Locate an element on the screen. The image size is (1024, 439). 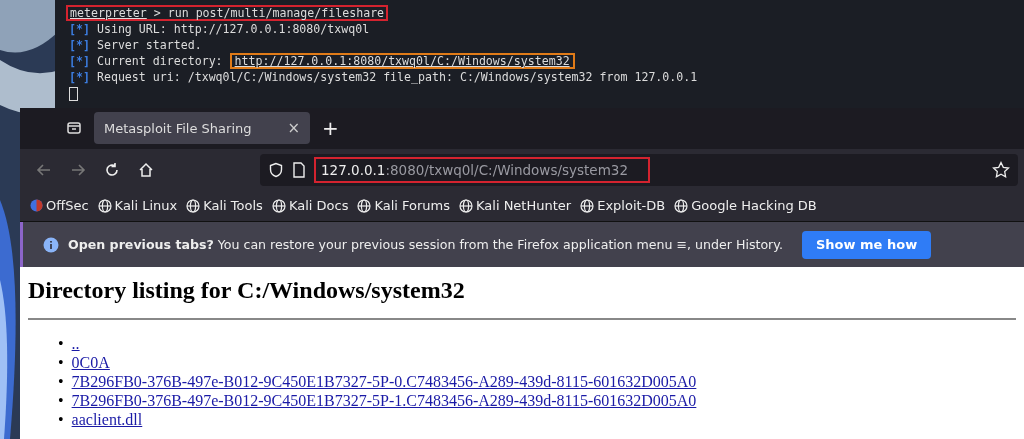
bookmark-item: Google Hacking DB is located at coordinates (745, 206).